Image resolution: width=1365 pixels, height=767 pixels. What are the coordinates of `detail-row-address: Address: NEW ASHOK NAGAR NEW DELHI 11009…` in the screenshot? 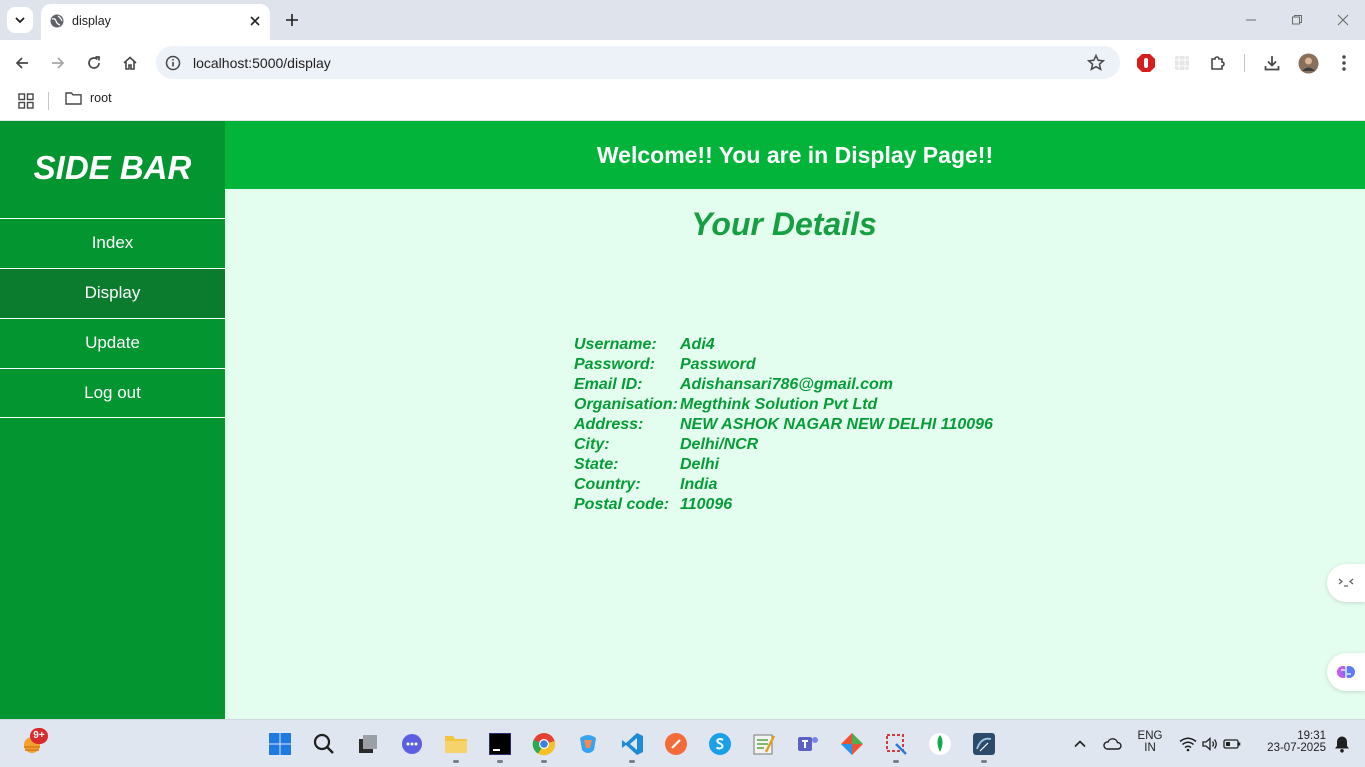 It's located at (783, 425).